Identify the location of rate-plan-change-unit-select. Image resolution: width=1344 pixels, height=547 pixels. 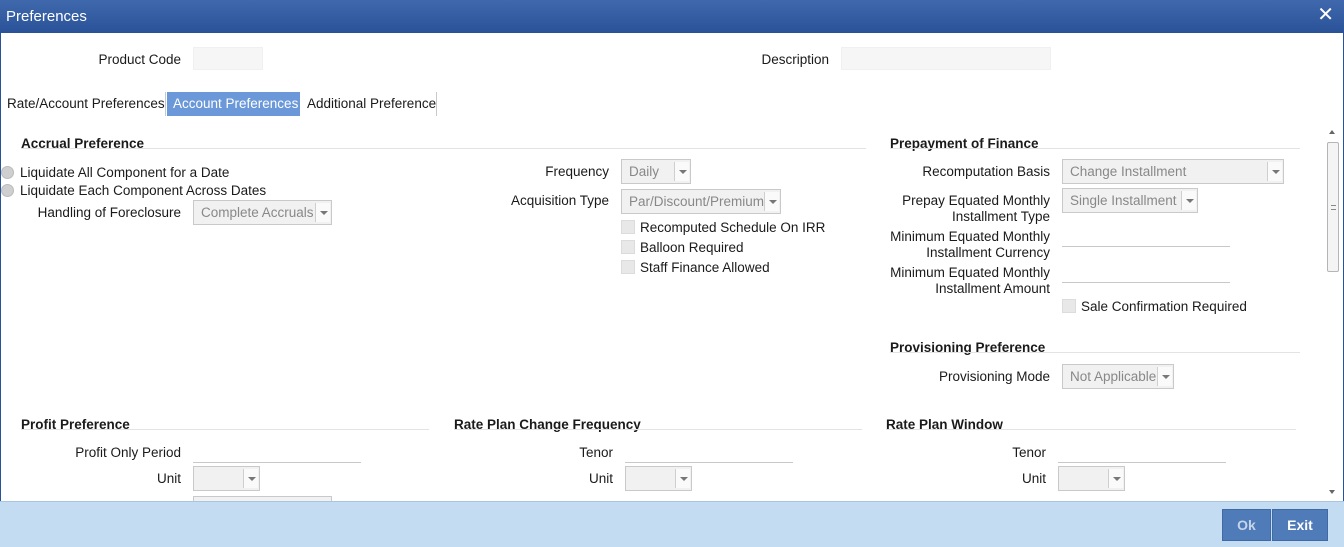
(658, 478).